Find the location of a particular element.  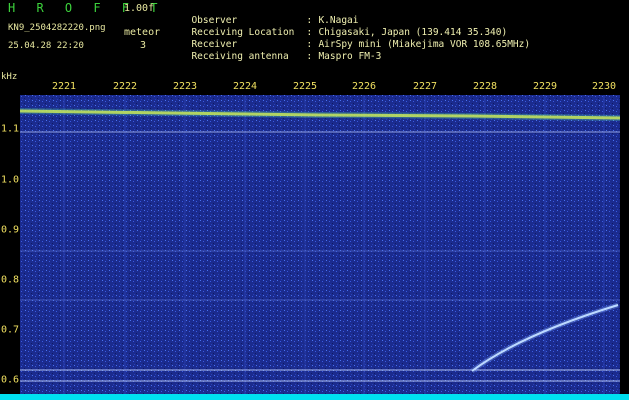

x-tick: 2221 is located at coordinates (64, 86).